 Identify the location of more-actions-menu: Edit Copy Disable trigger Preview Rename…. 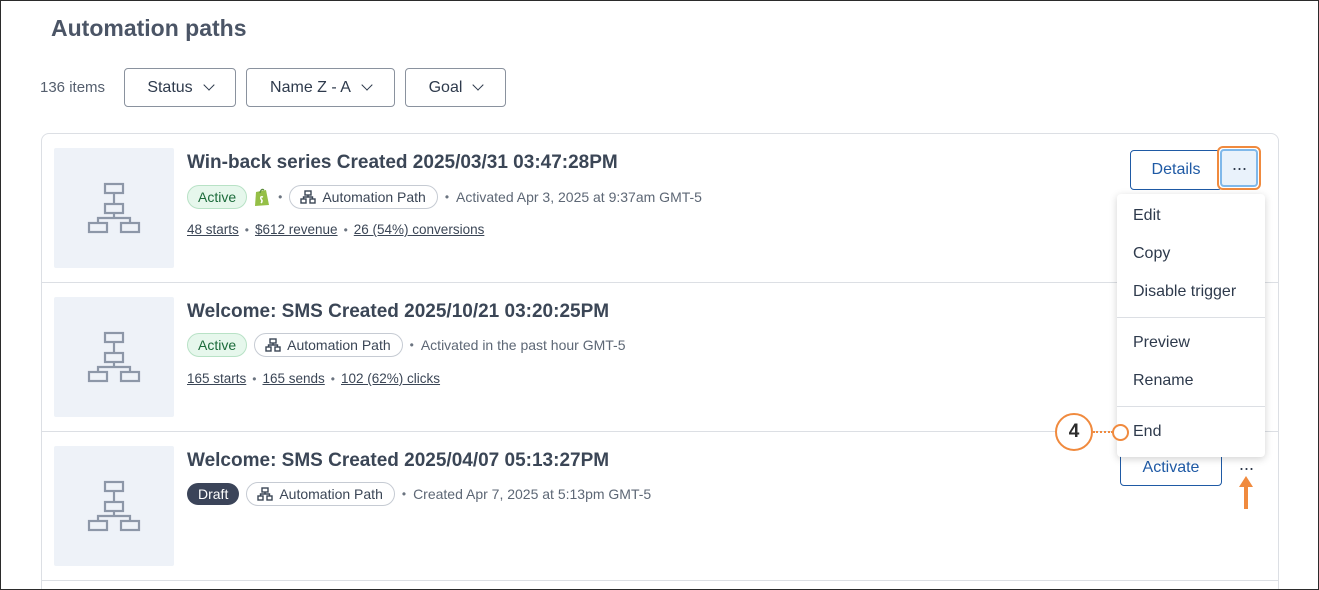
(1191, 325).